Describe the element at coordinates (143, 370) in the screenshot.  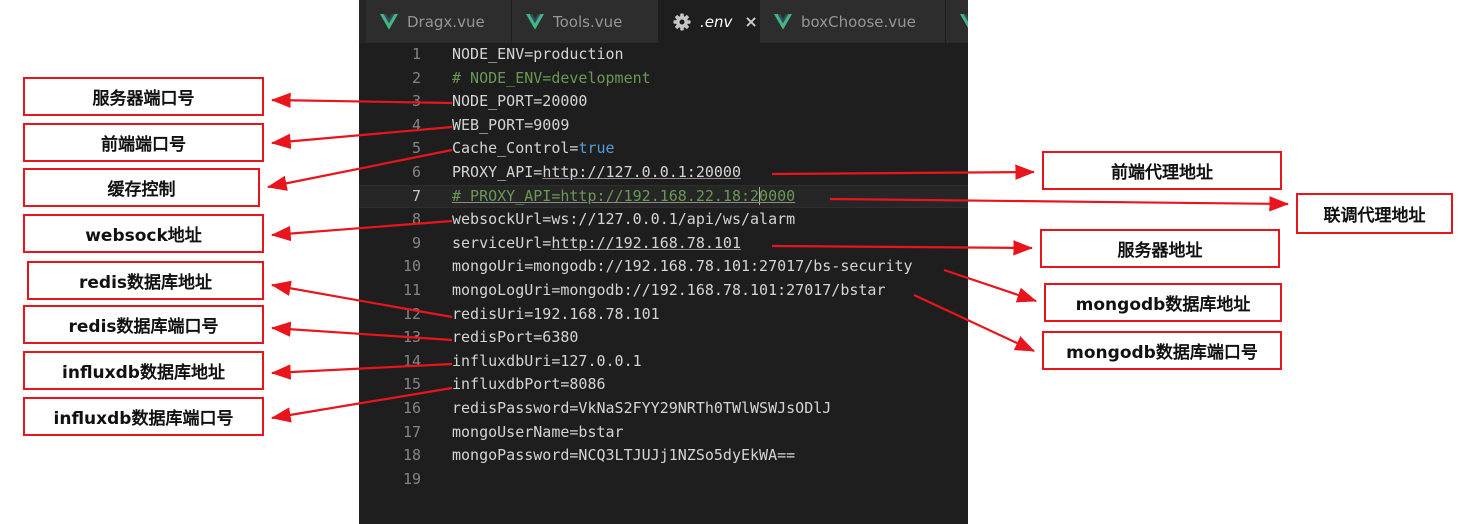
I see `annotation-influxdb-uri: influxdb数据库地址` at that location.